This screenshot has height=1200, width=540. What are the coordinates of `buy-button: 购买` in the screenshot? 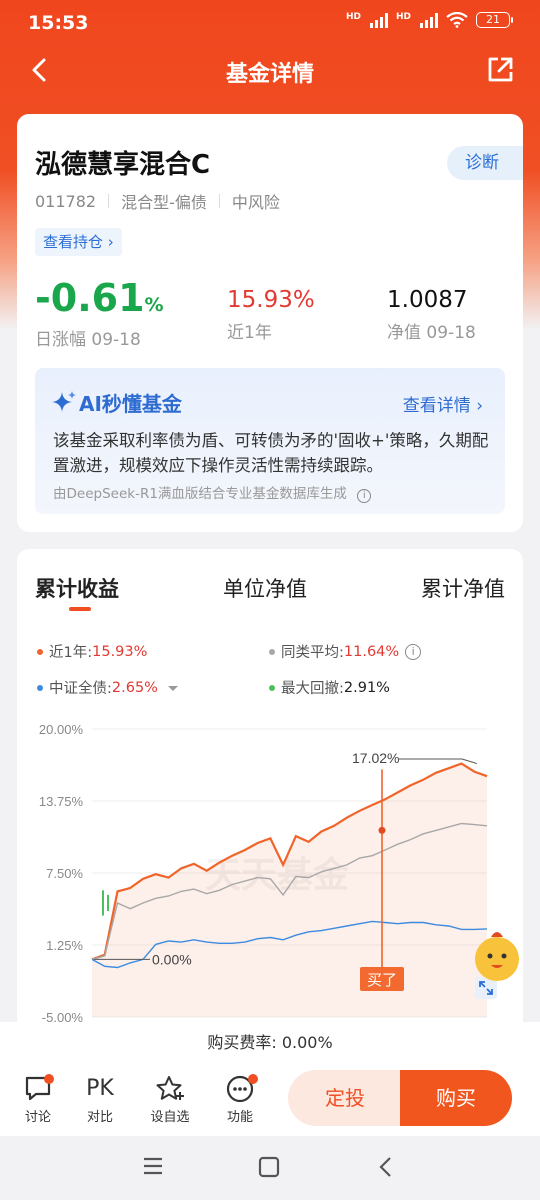 It's located at (456, 1098).